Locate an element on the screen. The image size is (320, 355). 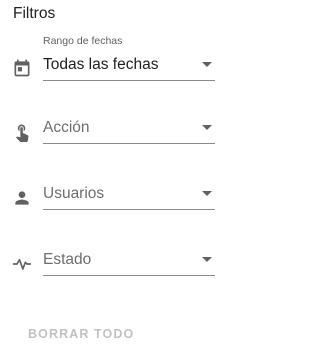
date-range-value: Todas las fechas is located at coordinates (101, 64).